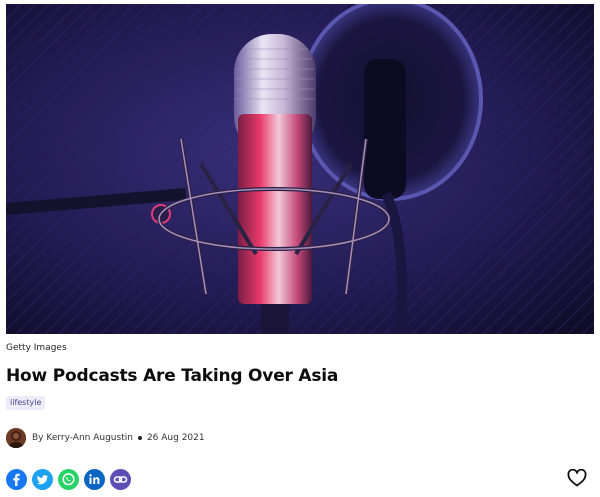  I want to click on article-title: How Podcasts Are Taking Over Asia, so click(172, 376).